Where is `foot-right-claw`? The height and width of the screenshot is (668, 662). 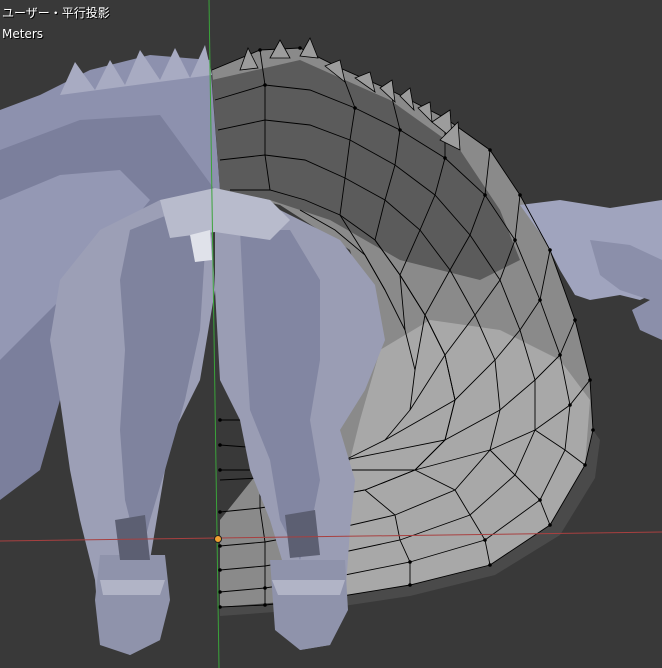
foot-right-claw is located at coordinates (302, 534).